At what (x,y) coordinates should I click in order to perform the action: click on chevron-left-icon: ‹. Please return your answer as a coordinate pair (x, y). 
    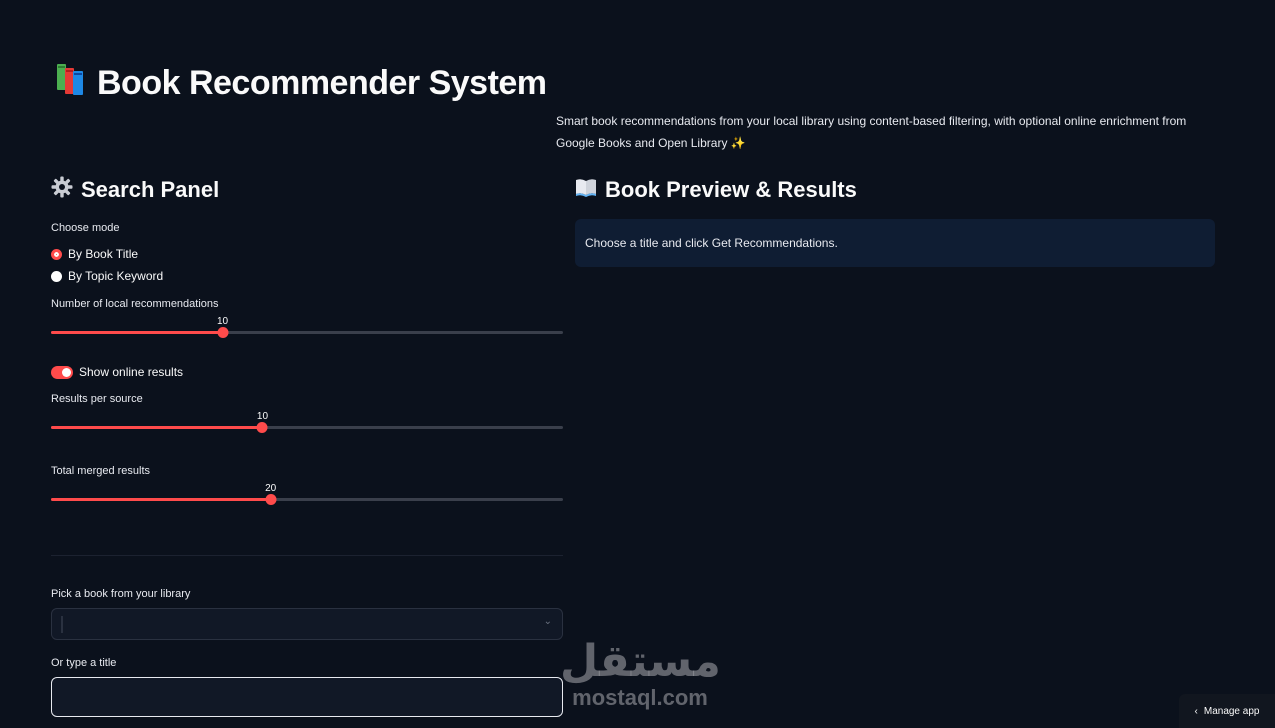
    Looking at the image, I should click on (1196, 711).